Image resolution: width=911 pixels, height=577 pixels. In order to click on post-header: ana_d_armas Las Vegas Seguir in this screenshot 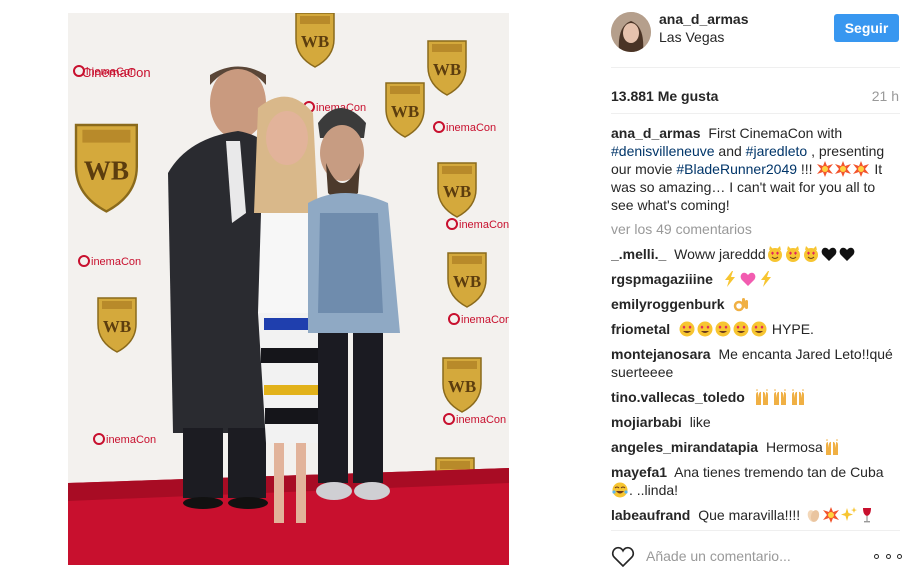, I will do `click(753, 30)`.